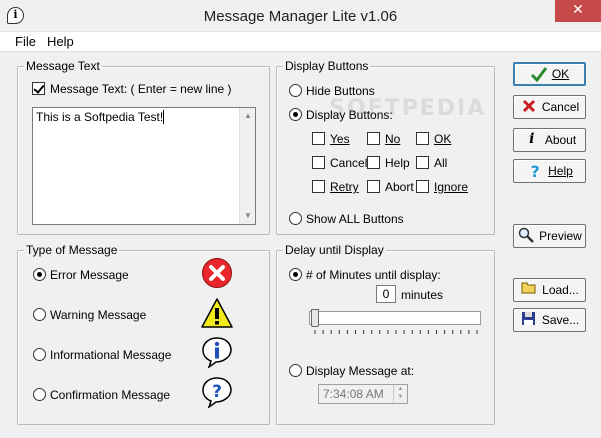 This screenshot has height=438, width=601. I want to click on ok-checkbox, so click(422, 138).